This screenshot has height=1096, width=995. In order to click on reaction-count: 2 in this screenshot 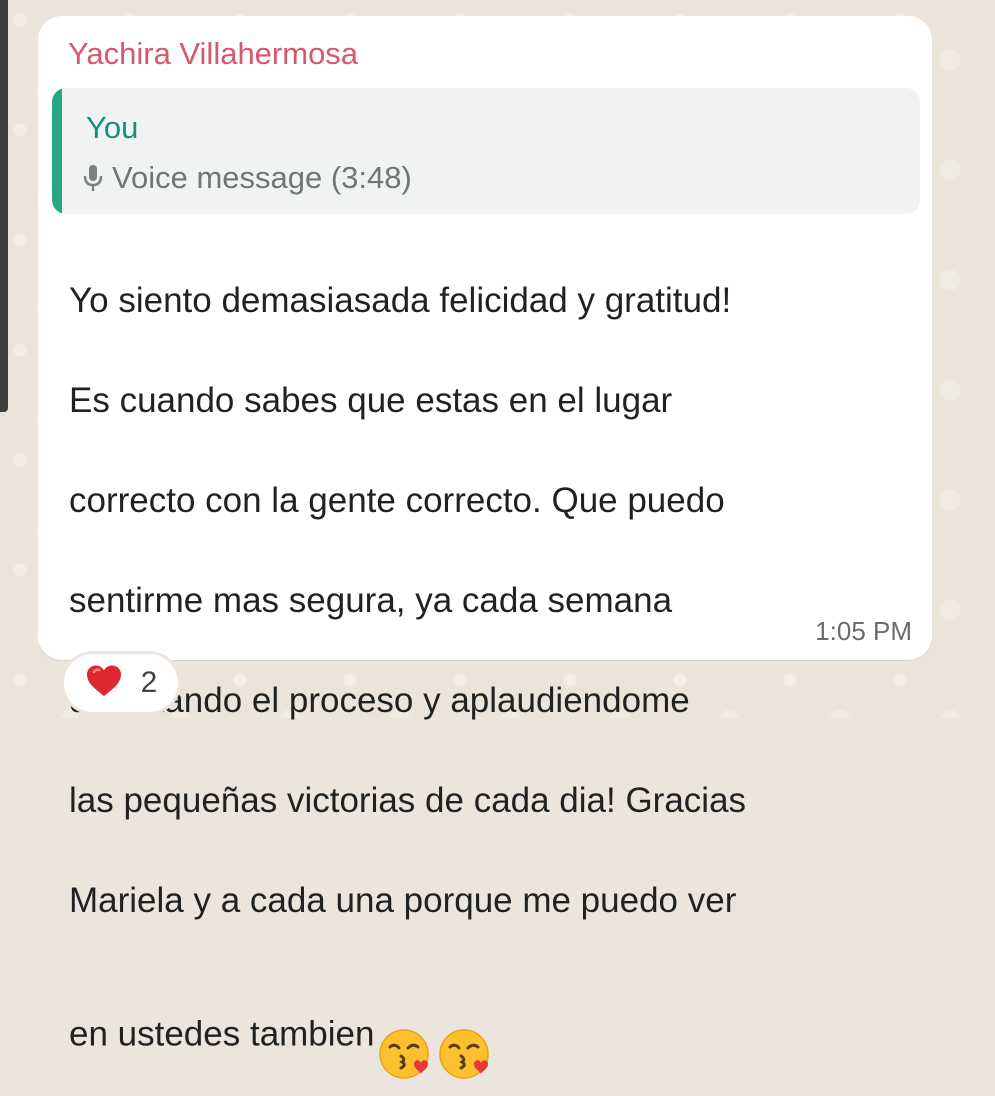, I will do `click(149, 682)`.